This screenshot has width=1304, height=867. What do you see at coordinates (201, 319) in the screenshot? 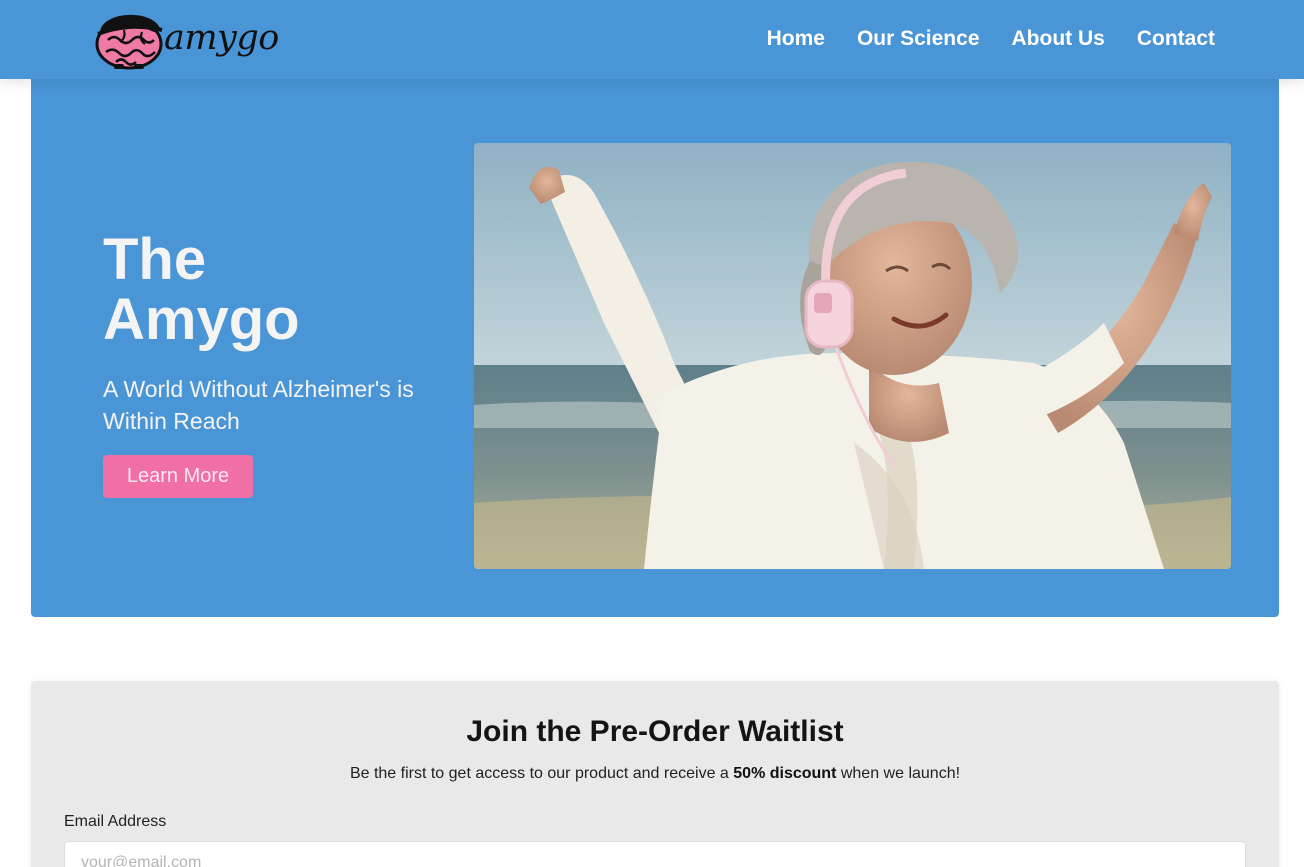
I see `hero-title-line-2: Amygo` at bounding box center [201, 319].